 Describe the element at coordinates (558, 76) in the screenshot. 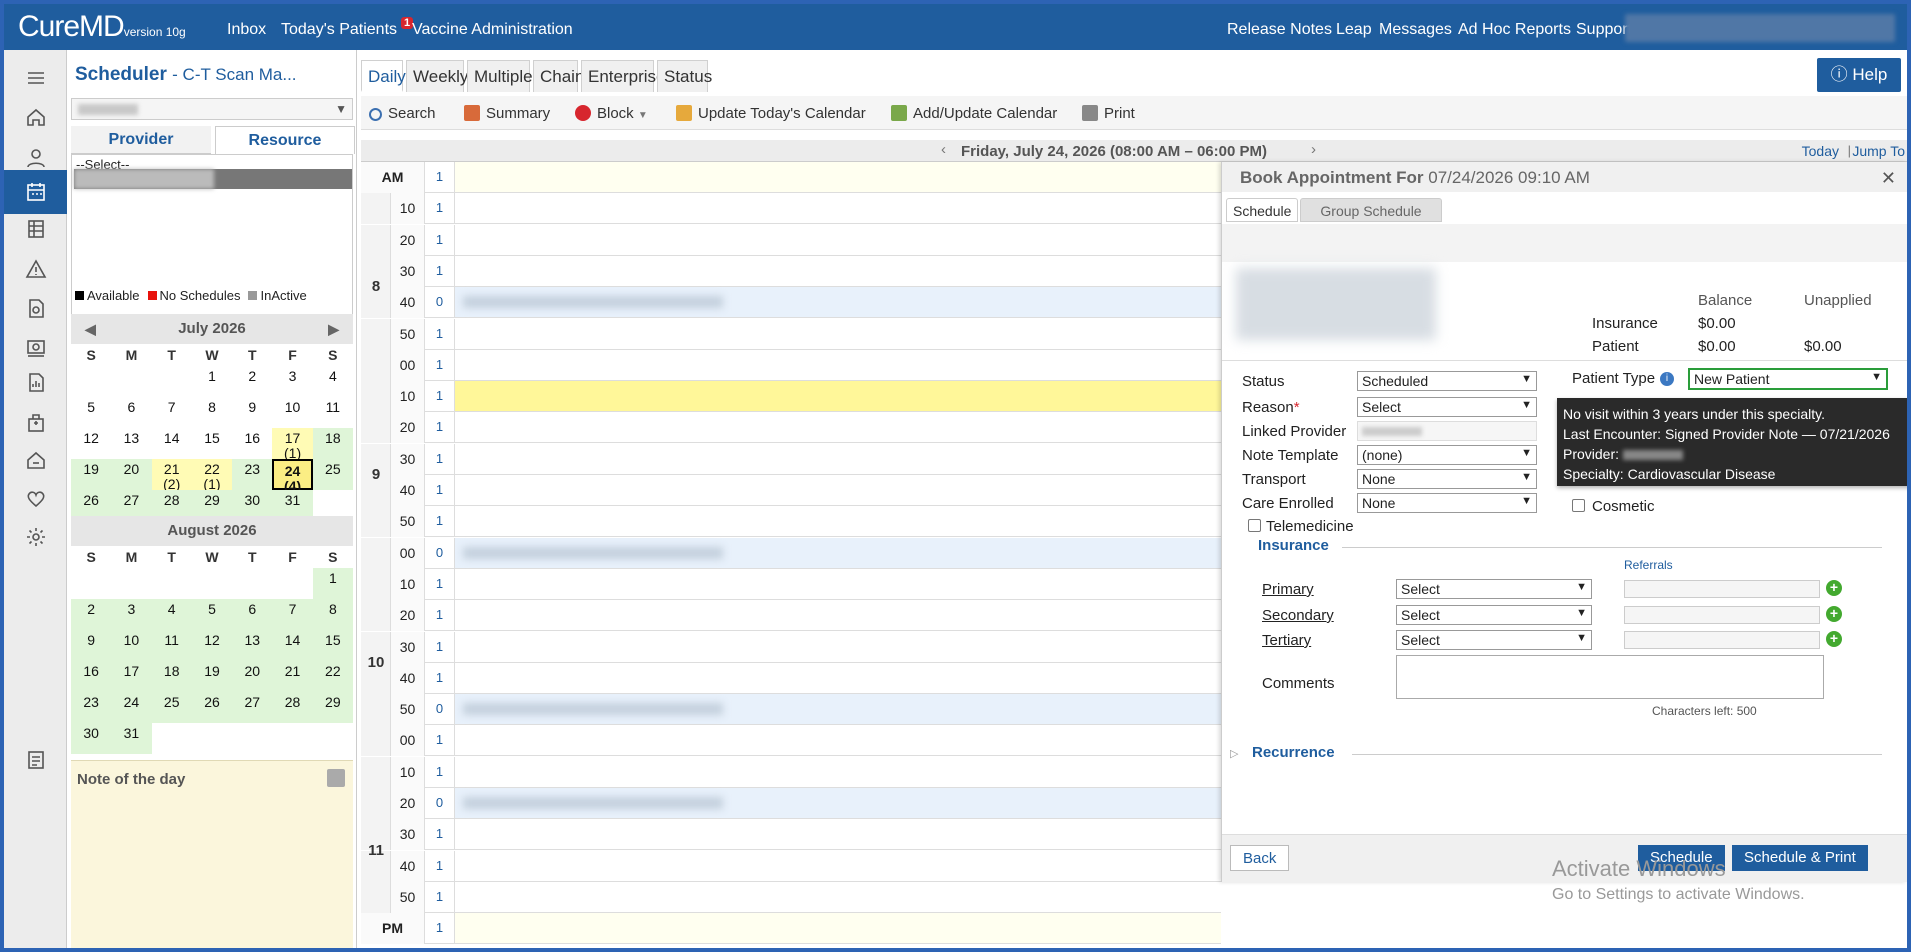

I see `tab-chain: Chain` at that location.